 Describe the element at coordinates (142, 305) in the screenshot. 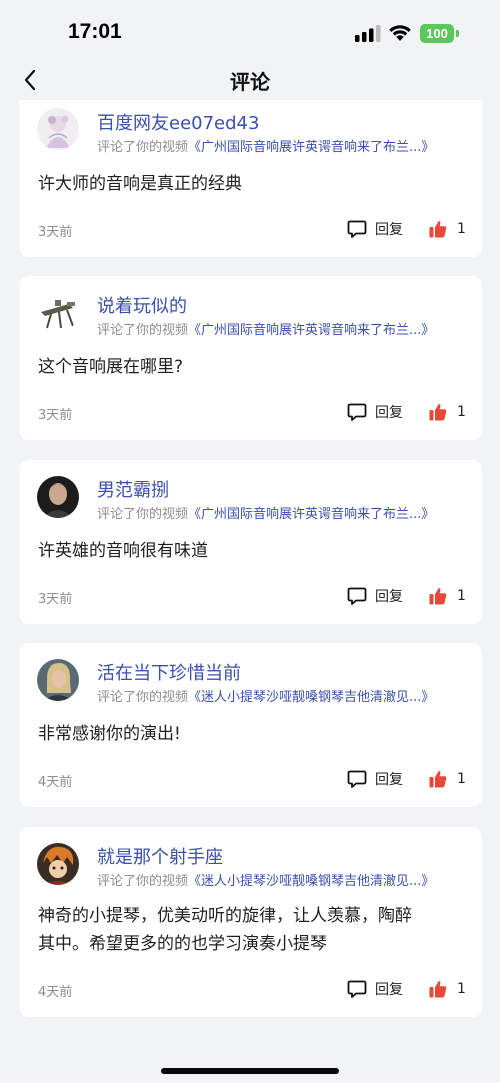

I see `comment-username: 说着玩似的` at that location.